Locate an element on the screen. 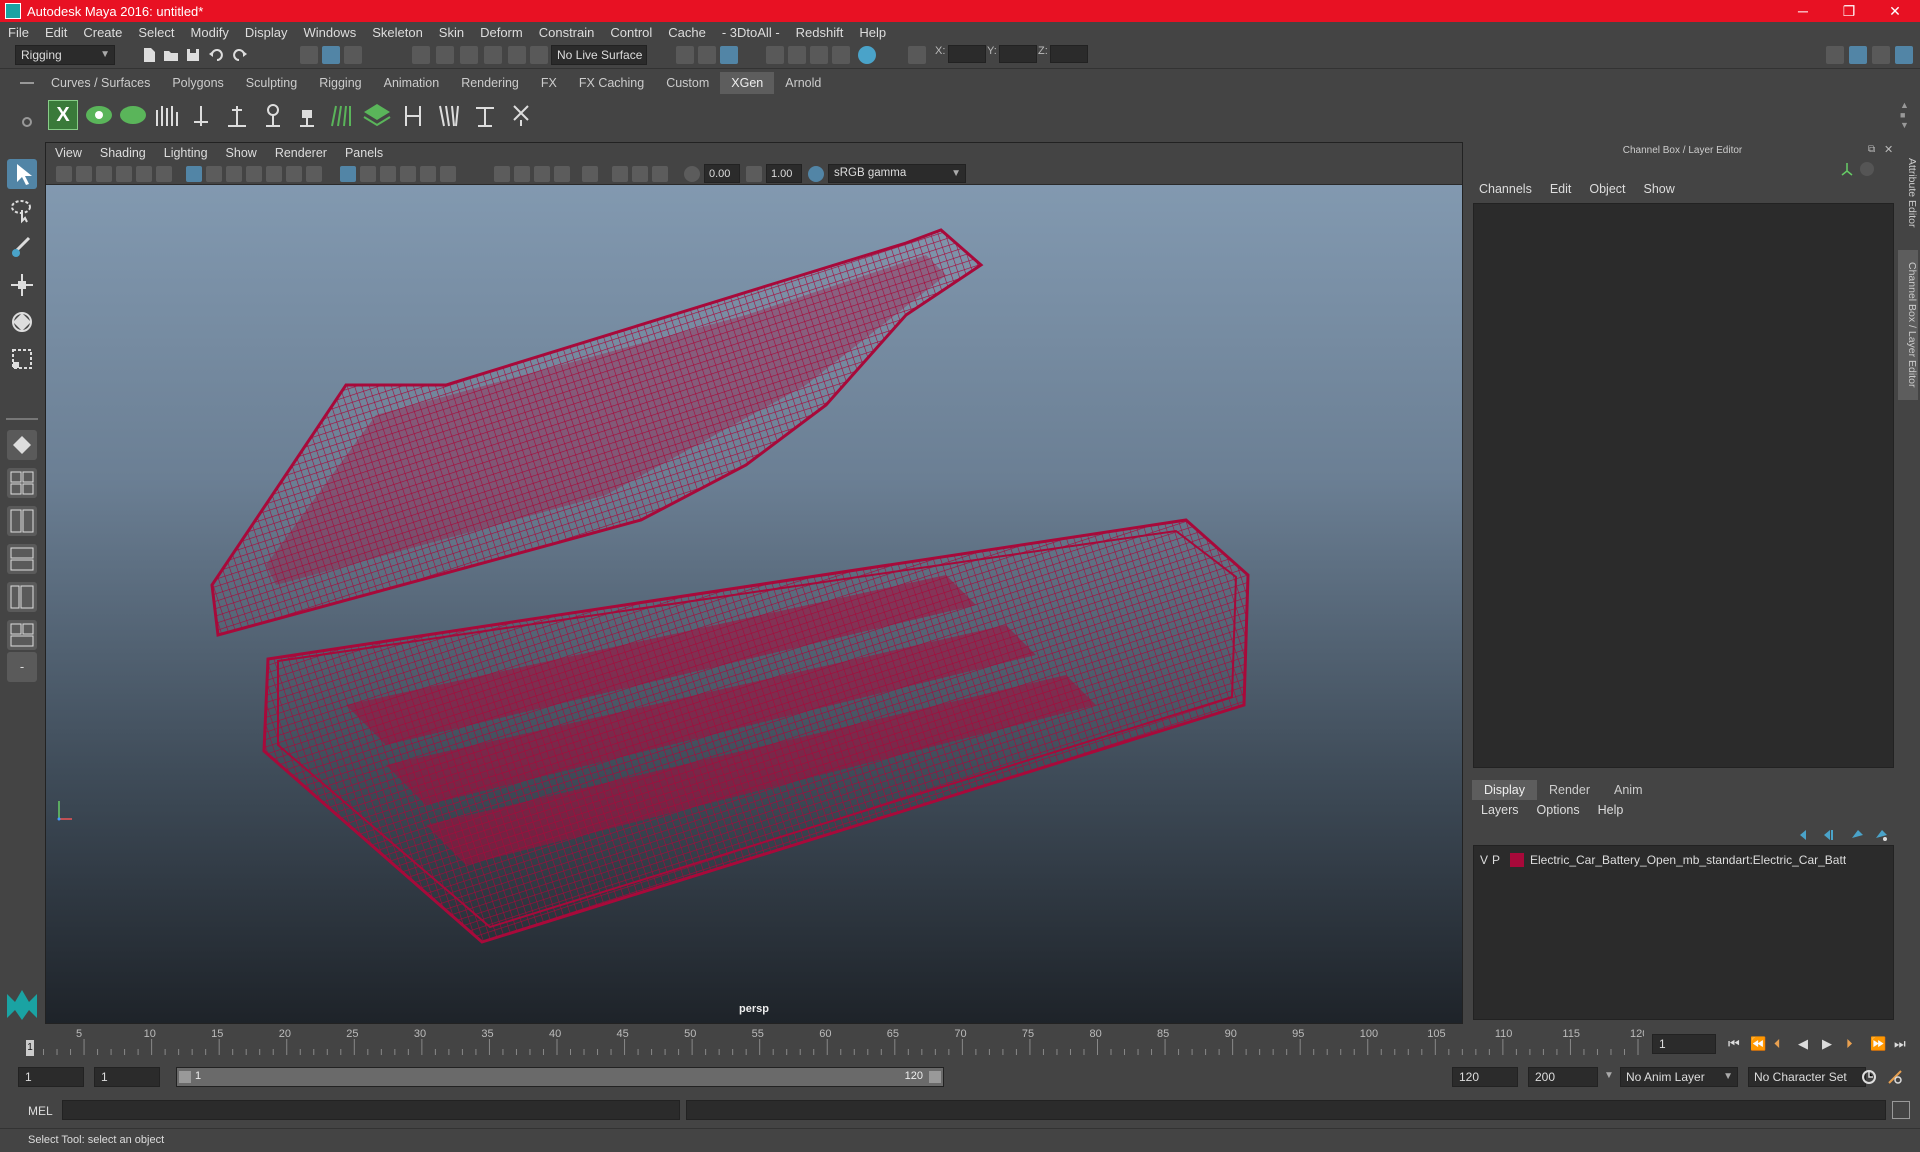 This screenshot has height=1152, width=1920. channel-box-side-tab: Channel Box / Layer Editor is located at coordinates (1908, 325).